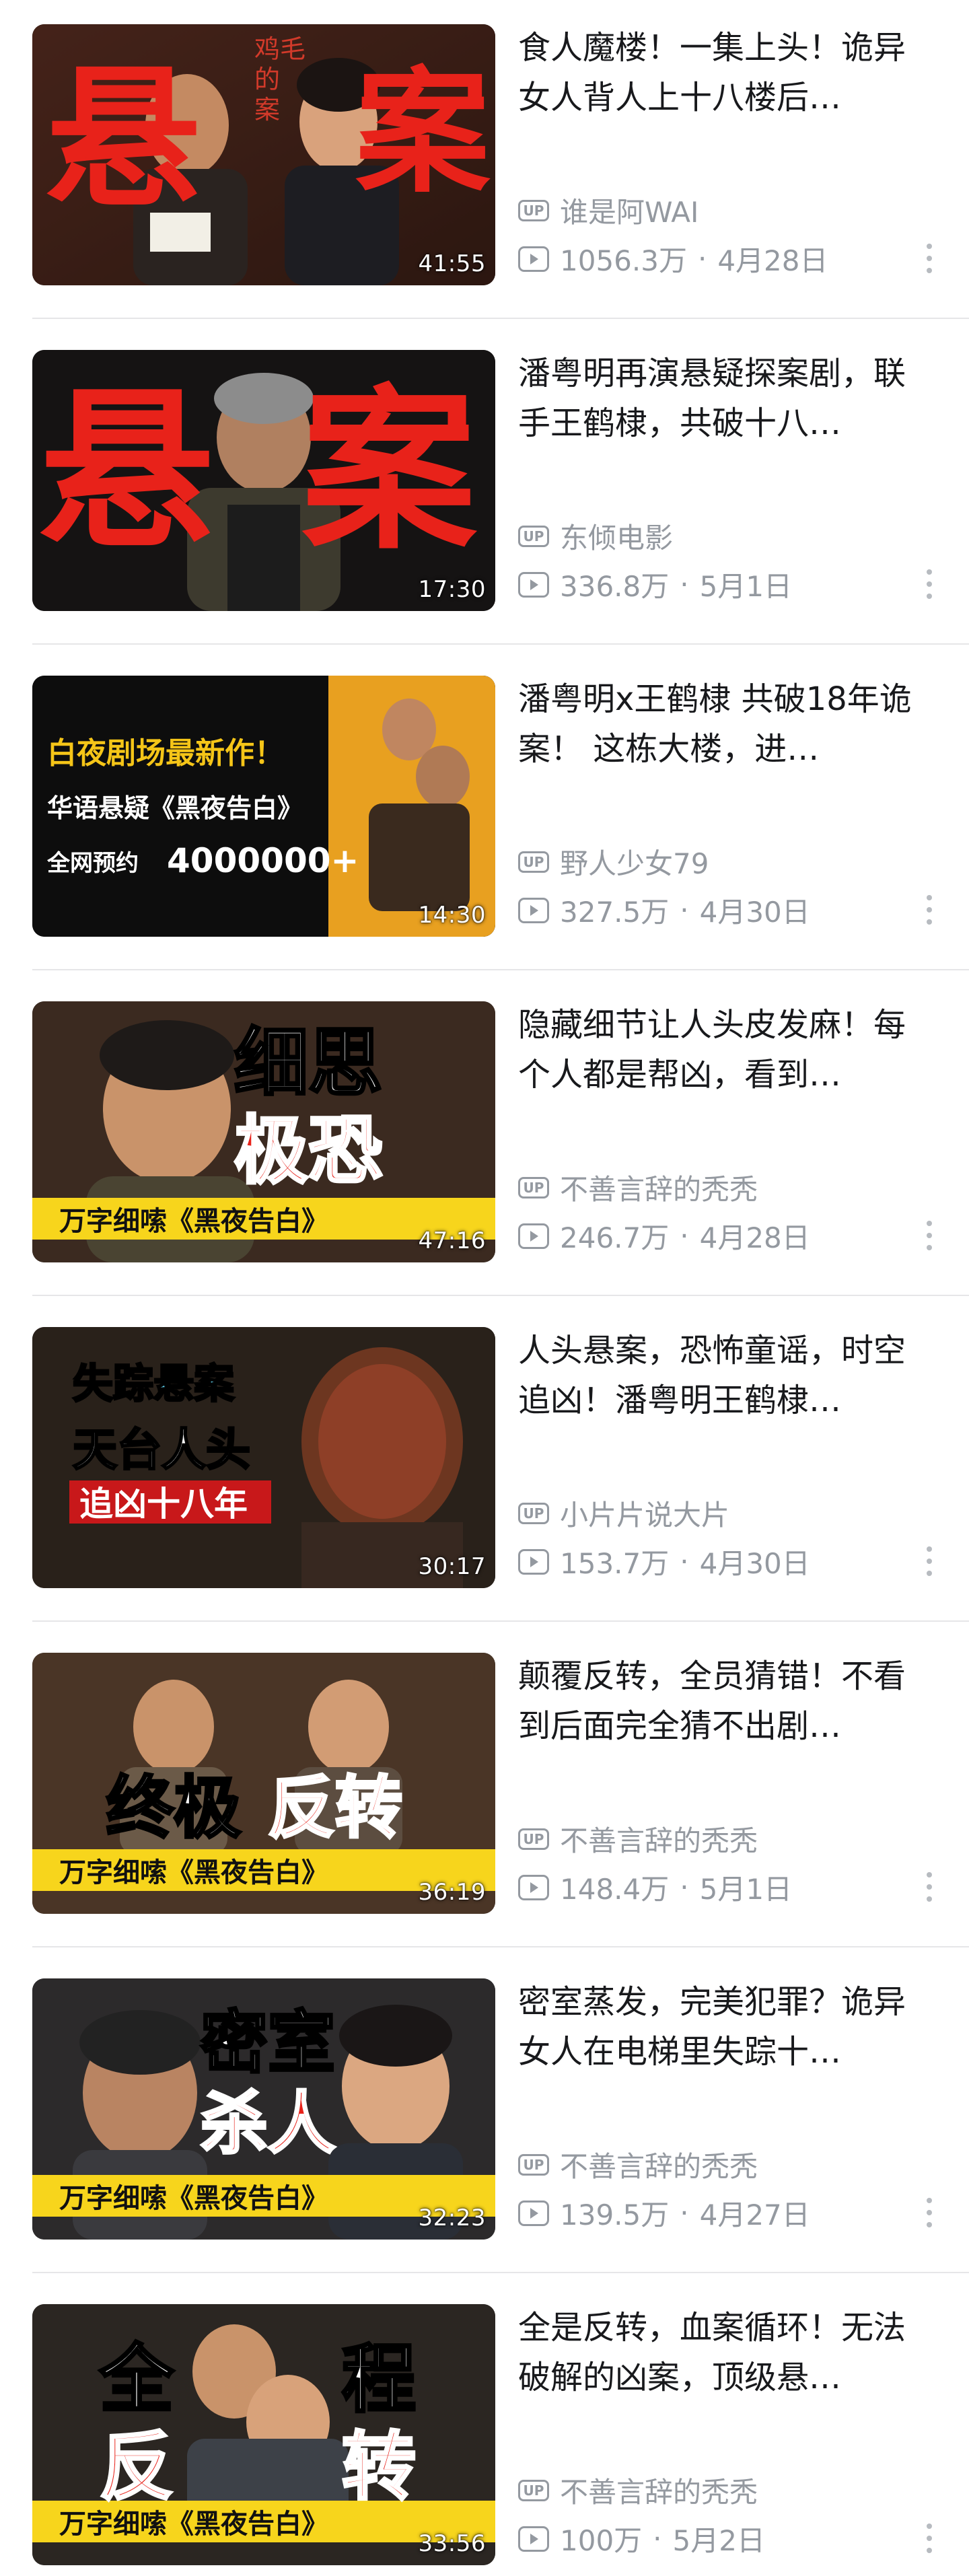  Describe the element at coordinates (755, 1237) in the screenshot. I see `upload-date: 4月28日` at that location.